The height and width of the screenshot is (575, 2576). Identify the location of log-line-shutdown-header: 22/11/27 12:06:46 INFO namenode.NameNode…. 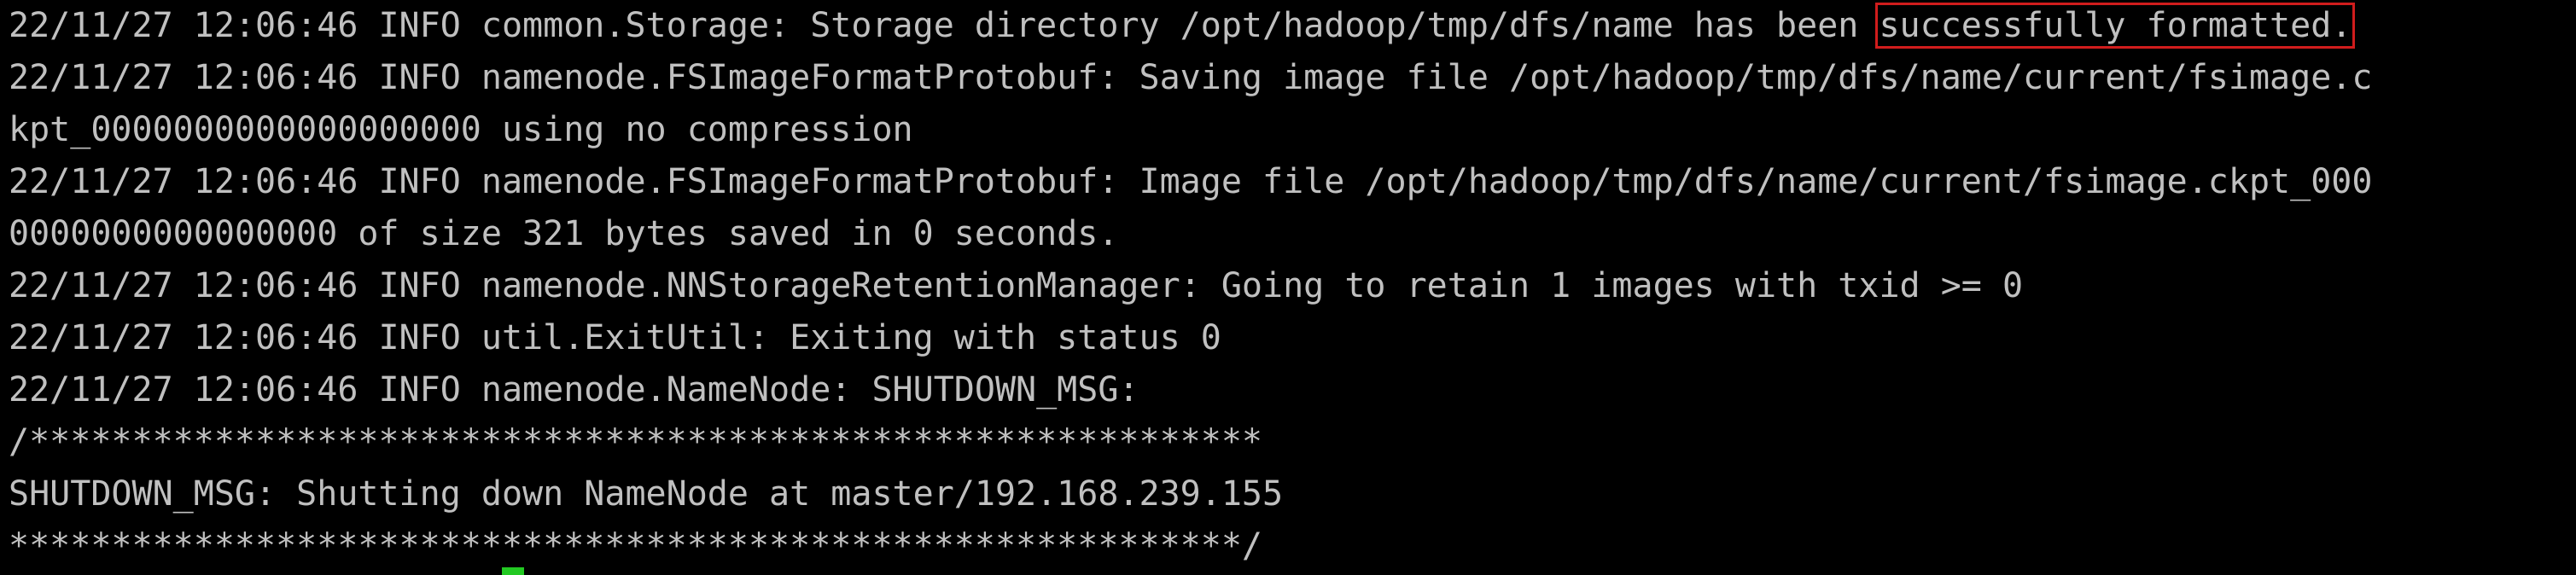
(574, 389).